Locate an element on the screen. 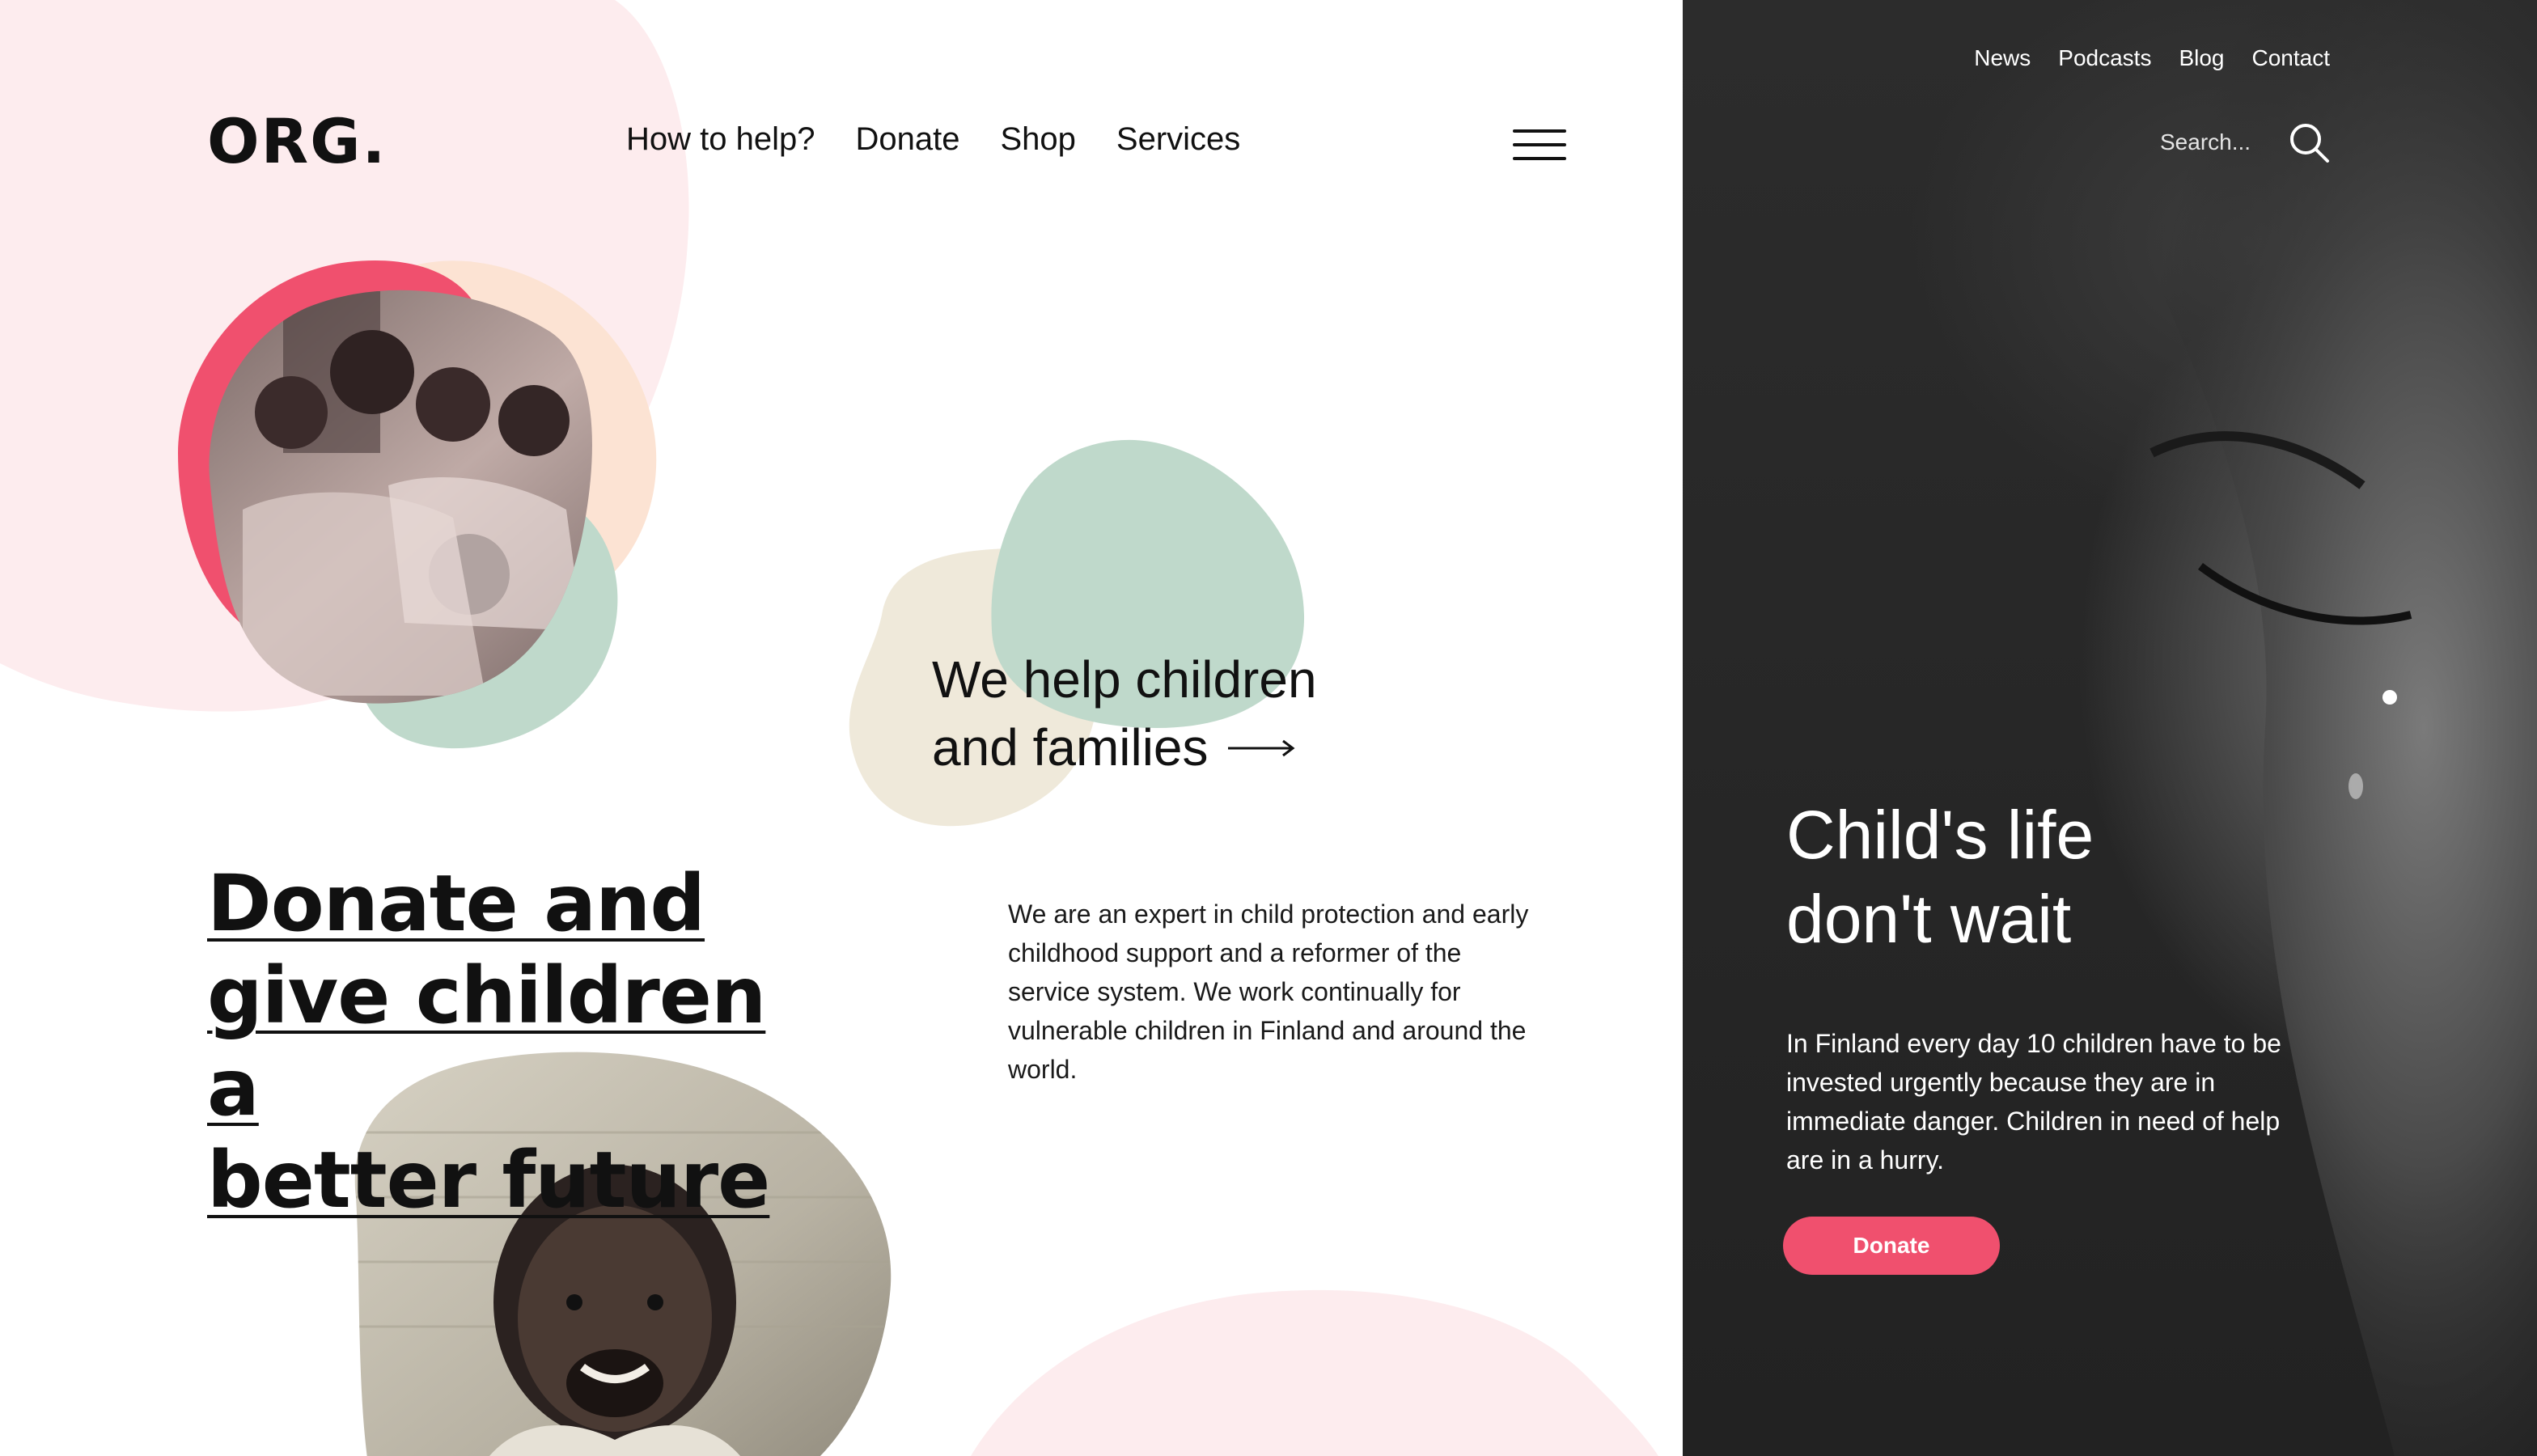 This screenshot has height=1456, width=2537. main-nav: How to help? Donate Shop Services is located at coordinates (933, 139).